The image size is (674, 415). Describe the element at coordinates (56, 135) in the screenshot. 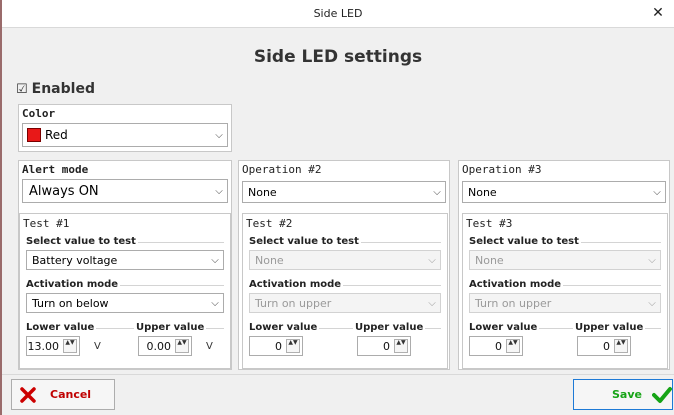

I see `color-select-value: Red` at that location.